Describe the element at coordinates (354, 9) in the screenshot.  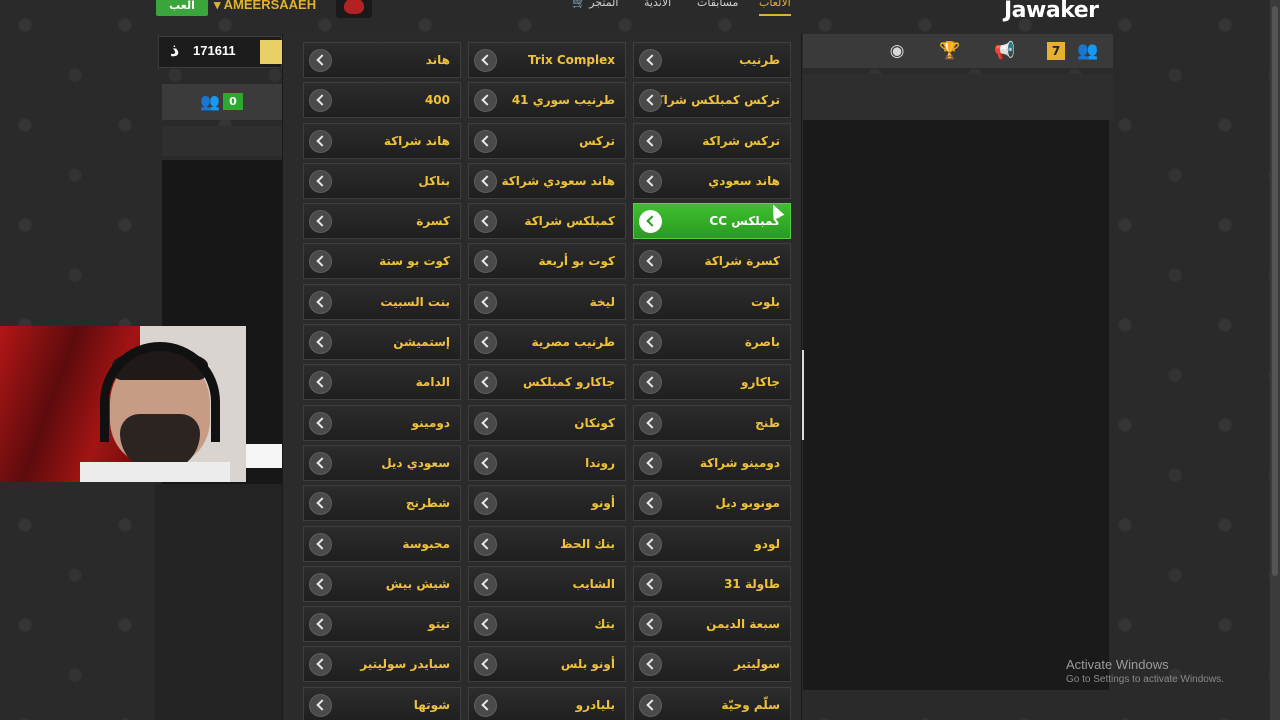
I see `avatar` at that location.